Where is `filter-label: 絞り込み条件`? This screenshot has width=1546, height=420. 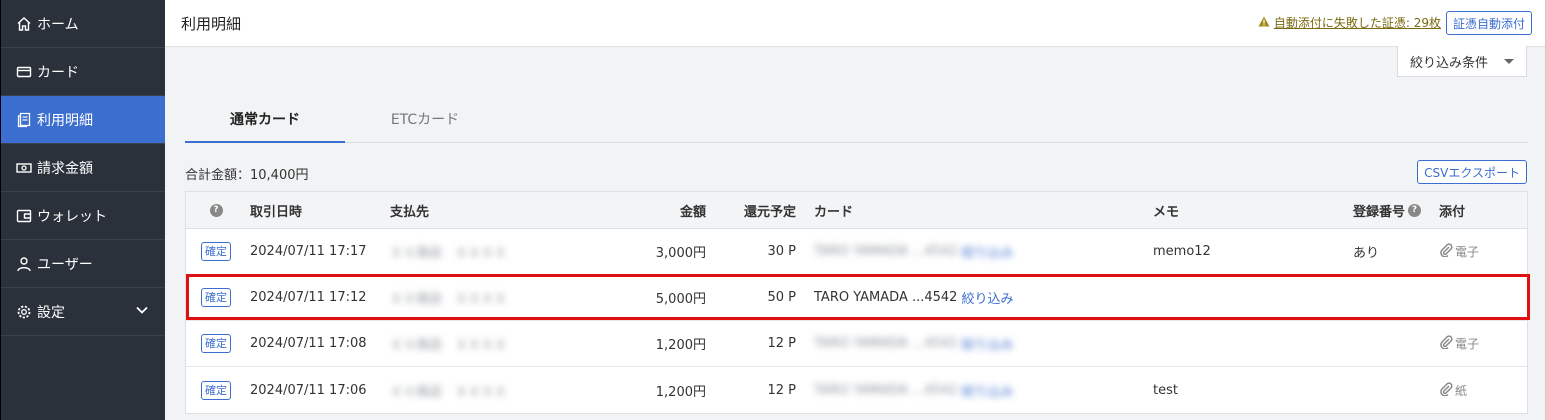
filter-label: 絞り込み条件 is located at coordinates (1449, 63).